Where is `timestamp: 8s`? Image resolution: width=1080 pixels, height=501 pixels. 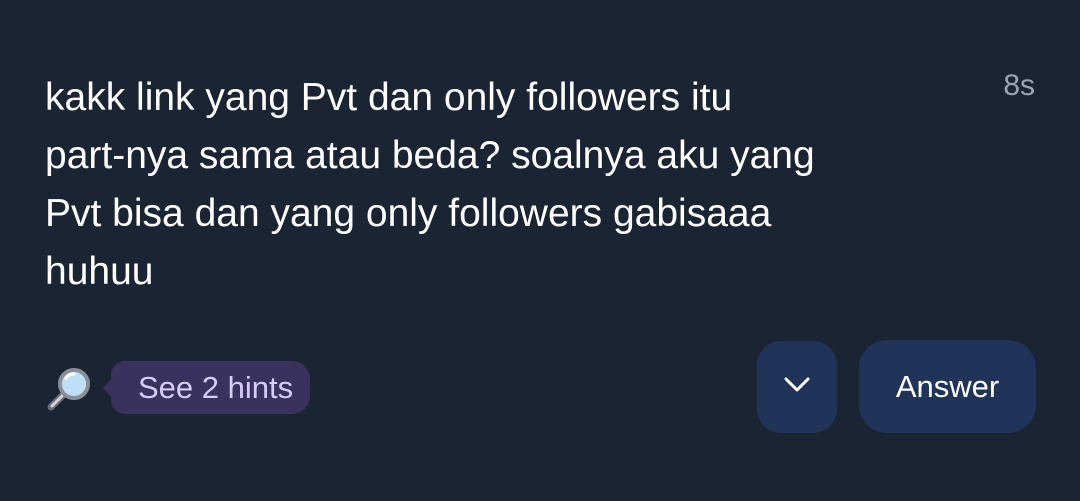 timestamp: 8s is located at coordinates (1019, 85).